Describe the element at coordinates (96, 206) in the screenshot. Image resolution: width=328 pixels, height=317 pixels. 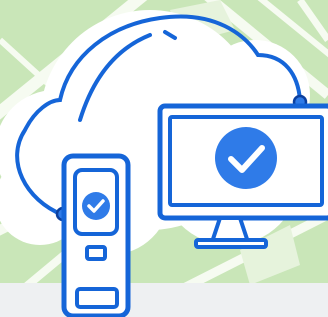
I see `phone-checkmark-icon` at that location.